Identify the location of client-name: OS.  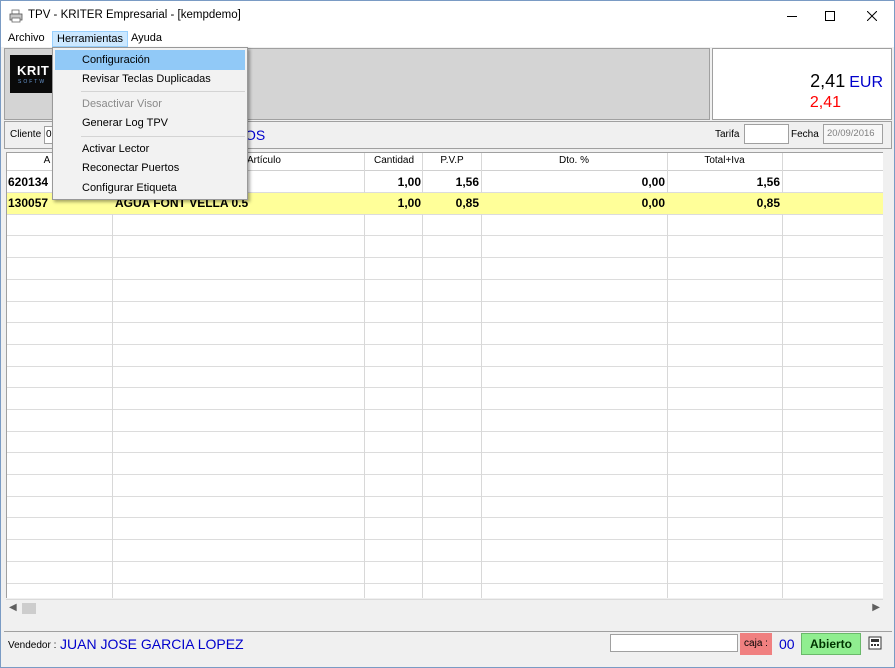
(255, 135).